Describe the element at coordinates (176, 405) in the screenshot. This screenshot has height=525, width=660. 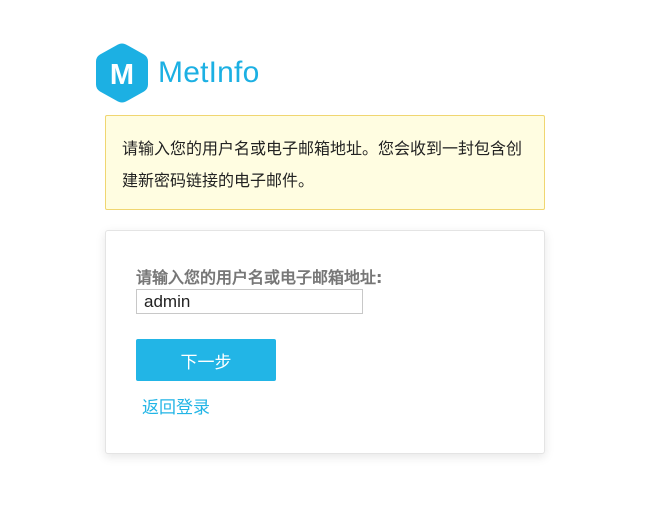
I see `back-to-login-link: 返回登录` at that location.